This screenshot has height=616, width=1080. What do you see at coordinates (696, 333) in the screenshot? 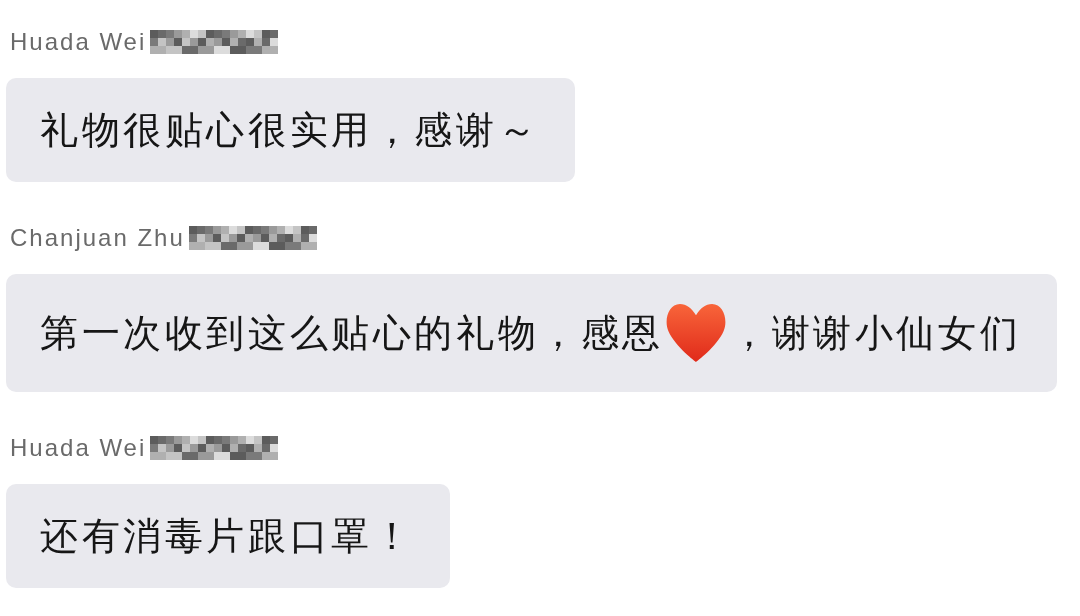
I see `heart-icon` at bounding box center [696, 333].